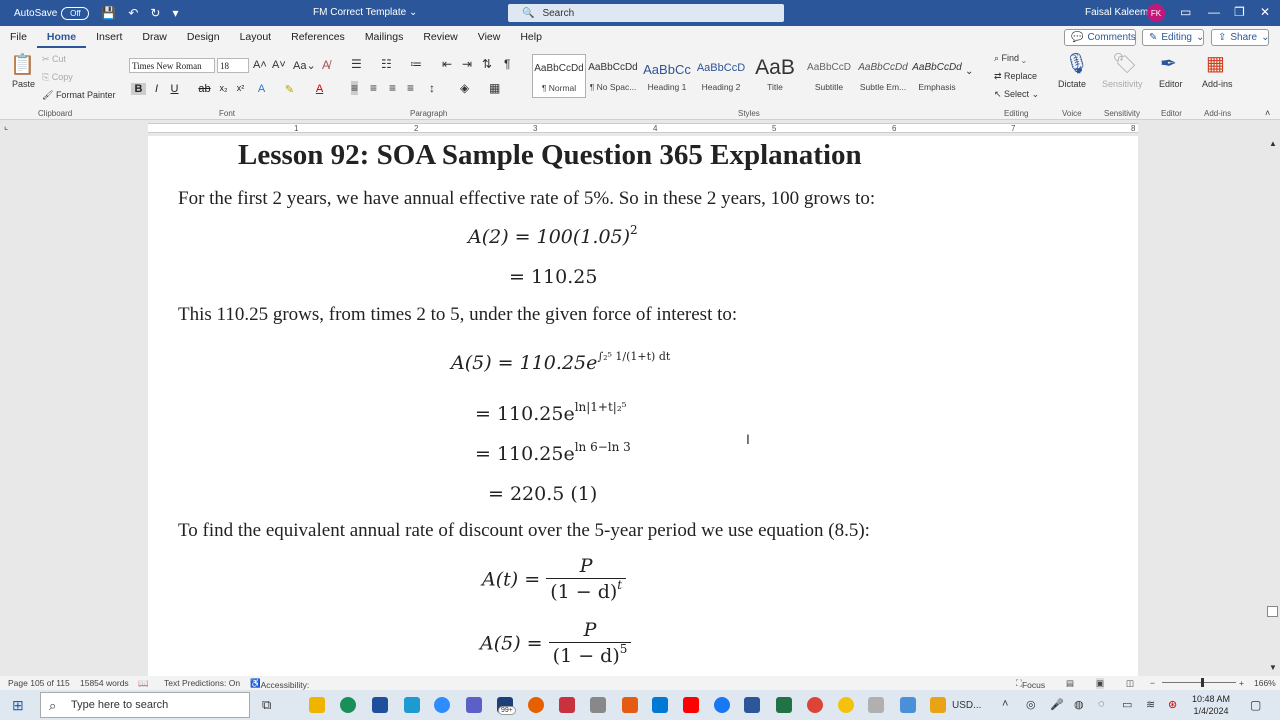 This screenshot has width=1280, height=720. What do you see at coordinates (487, 64) in the screenshot?
I see `sort-icon: ⇅` at bounding box center [487, 64].